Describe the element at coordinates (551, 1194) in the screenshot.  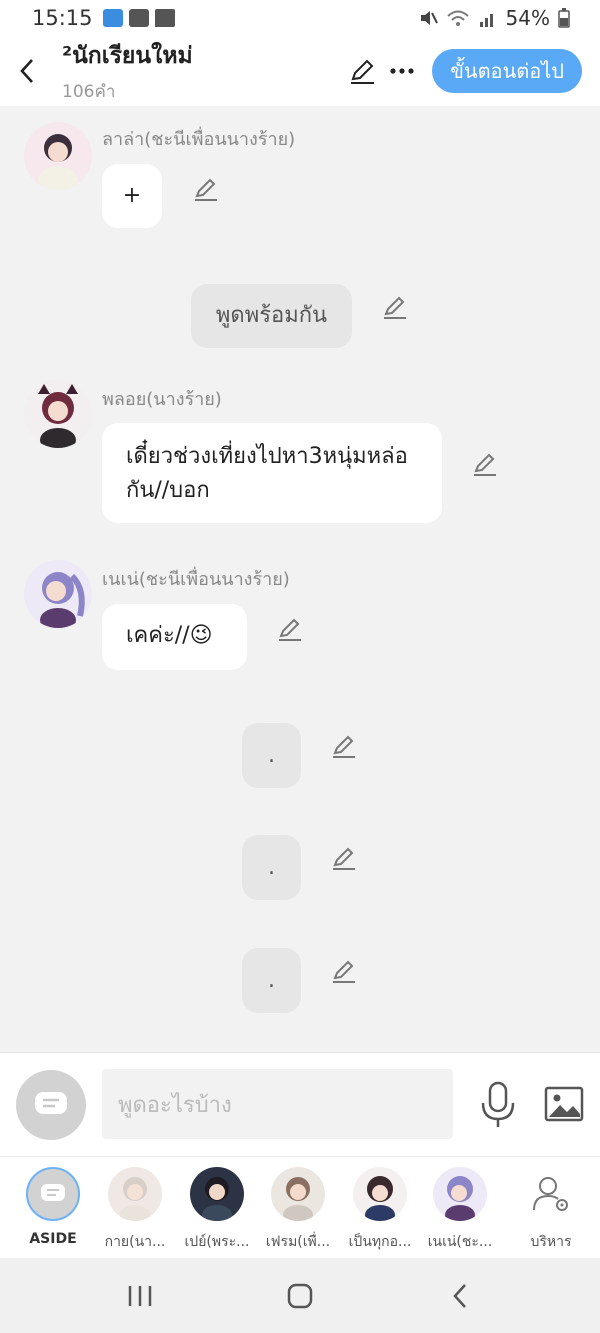
I see `manage-icon` at that location.